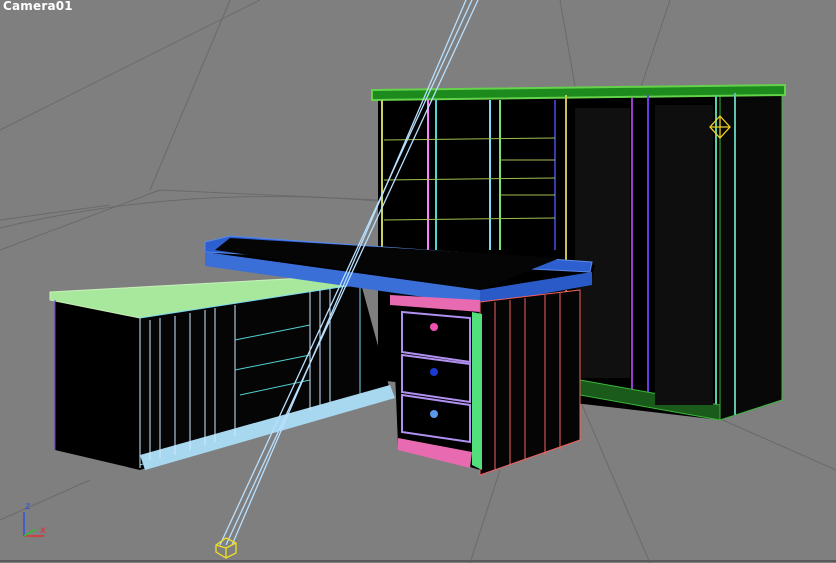 The height and width of the screenshot is (563, 836). I want to click on drawer-knob-bottom, so click(434, 414).